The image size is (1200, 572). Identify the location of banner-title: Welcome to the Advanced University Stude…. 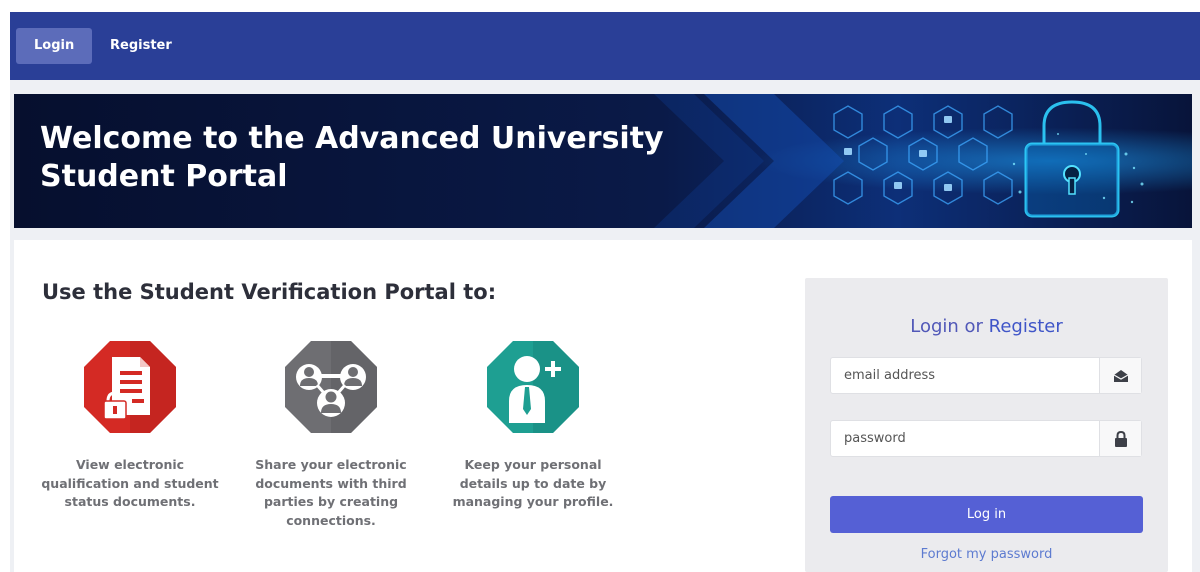
(352, 157).